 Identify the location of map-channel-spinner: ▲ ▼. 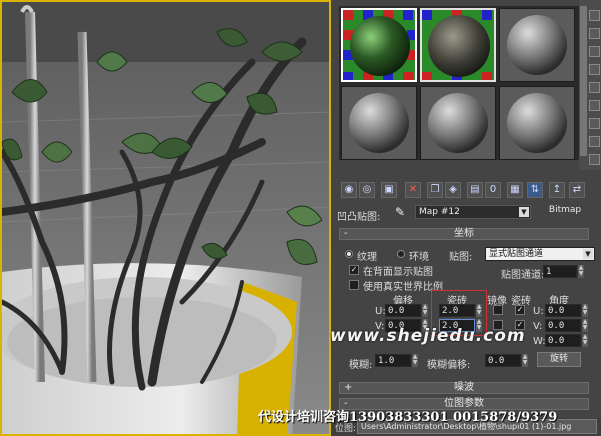
(580, 271).